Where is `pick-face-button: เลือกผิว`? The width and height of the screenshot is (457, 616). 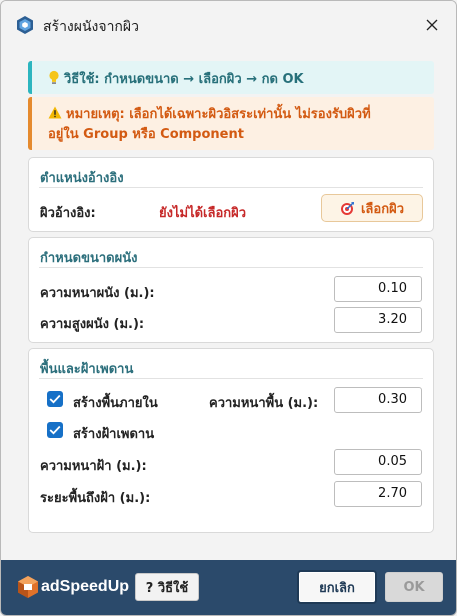
pick-face-button: เลือกผิว is located at coordinates (372, 208).